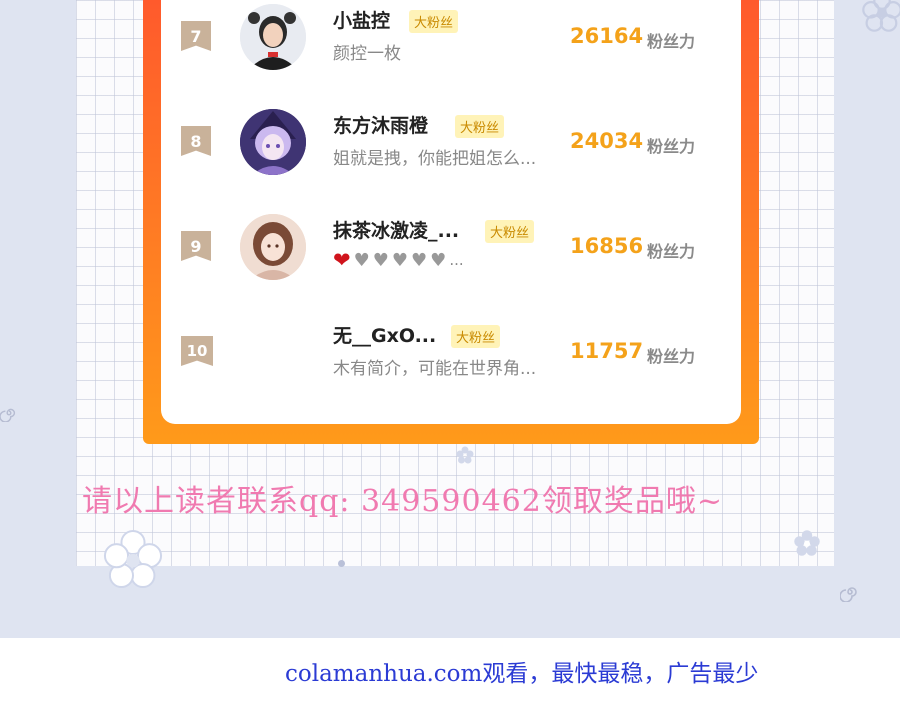 This screenshot has height=709, width=900. I want to click on user-name: 东方沐雨橙, so click(381, 126).